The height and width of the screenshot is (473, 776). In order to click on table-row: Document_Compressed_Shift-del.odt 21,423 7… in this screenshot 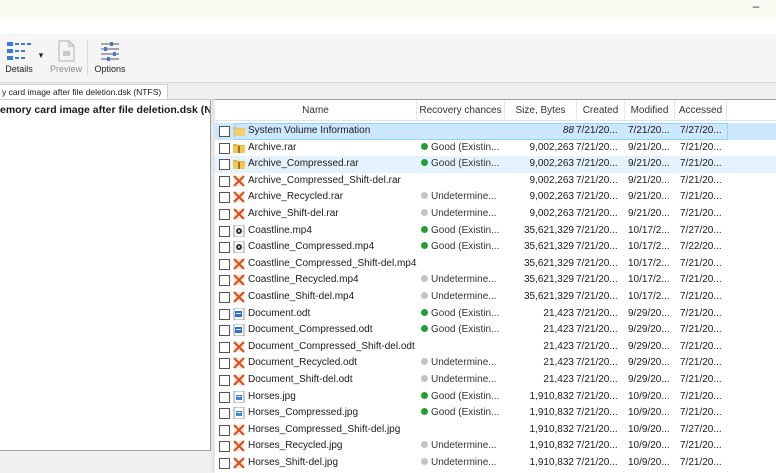, I will do `click(495, 347)`.